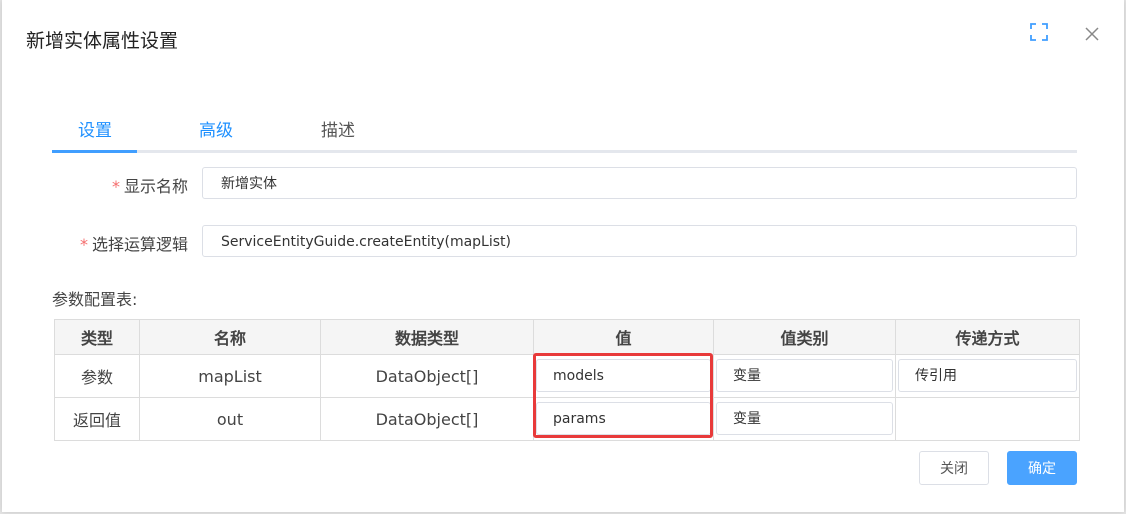  Describe the element at coordinates (95, 128) in the screenshot. I see `tab-settings: 设置` at that location.